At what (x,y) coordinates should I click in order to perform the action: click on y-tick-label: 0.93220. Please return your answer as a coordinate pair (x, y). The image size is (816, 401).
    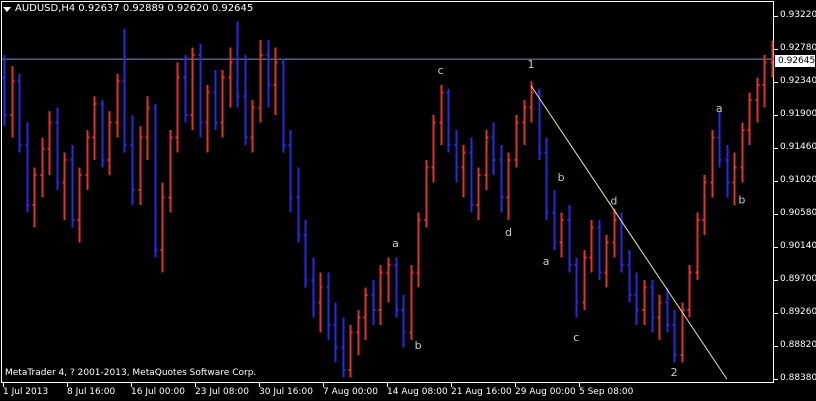
    Looking at the image, I should click on (798, 15).